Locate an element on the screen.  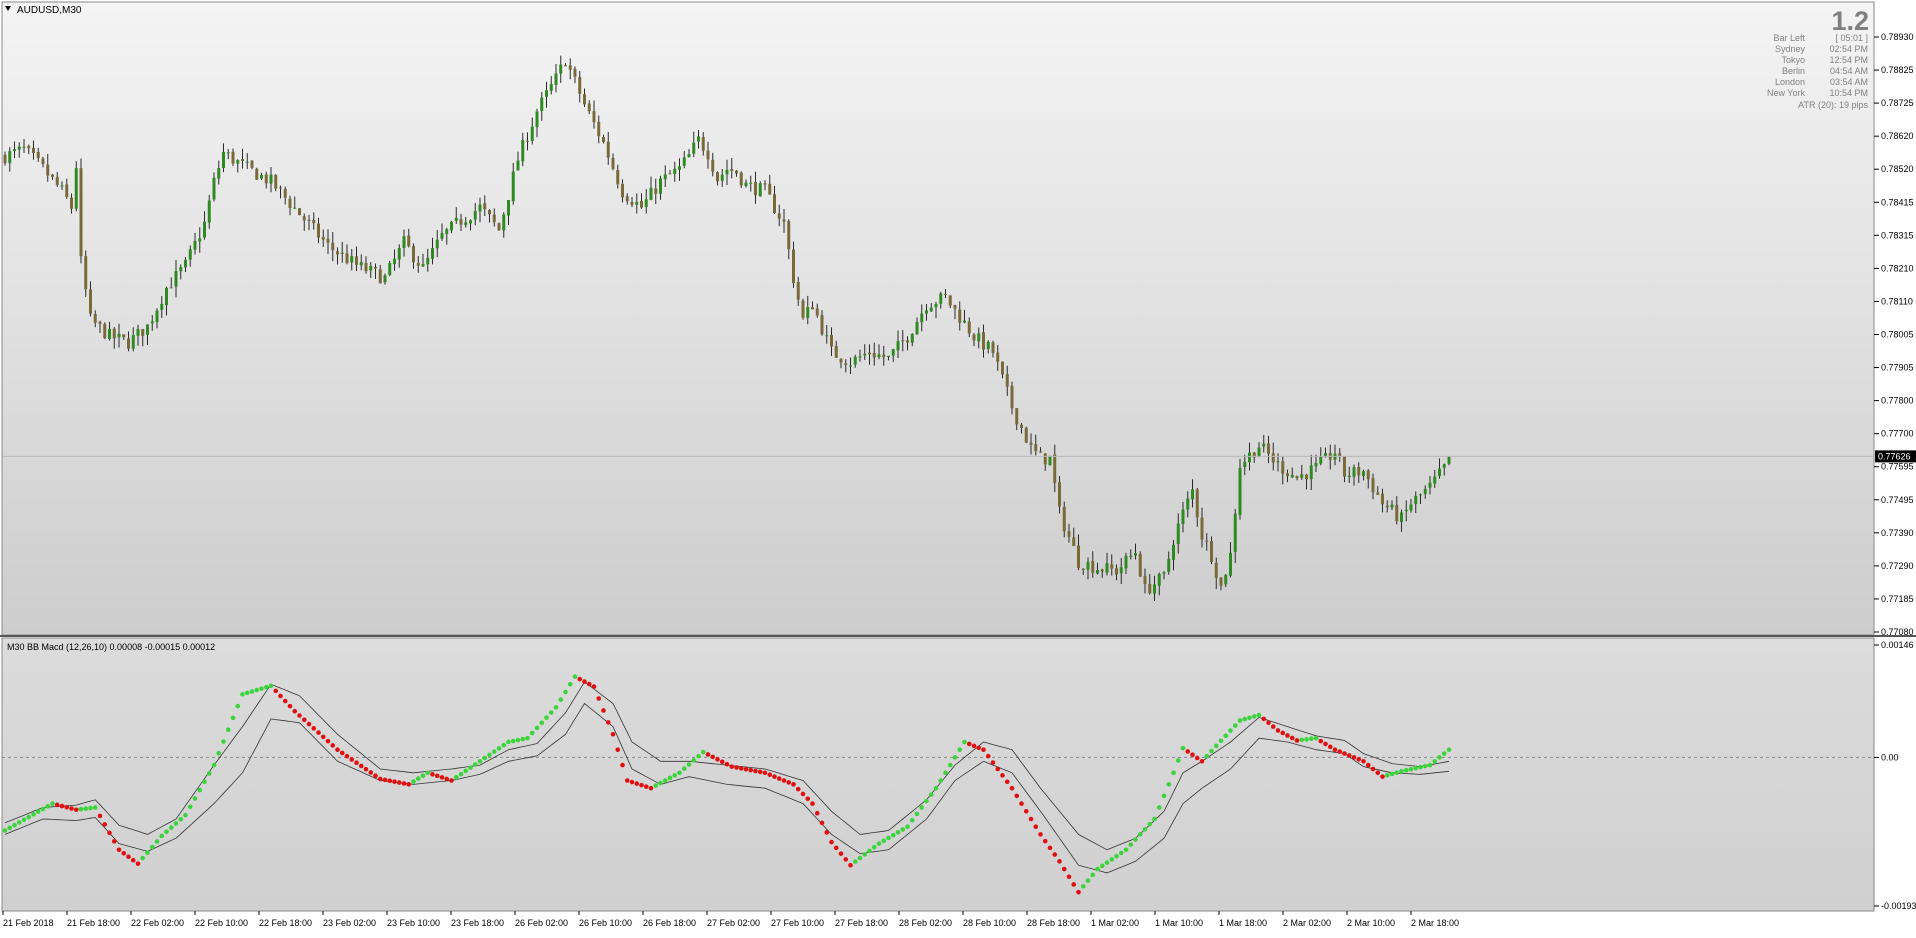
time-tick-label: 28 Feb 18:00 is located at coordinates (1053, 923).